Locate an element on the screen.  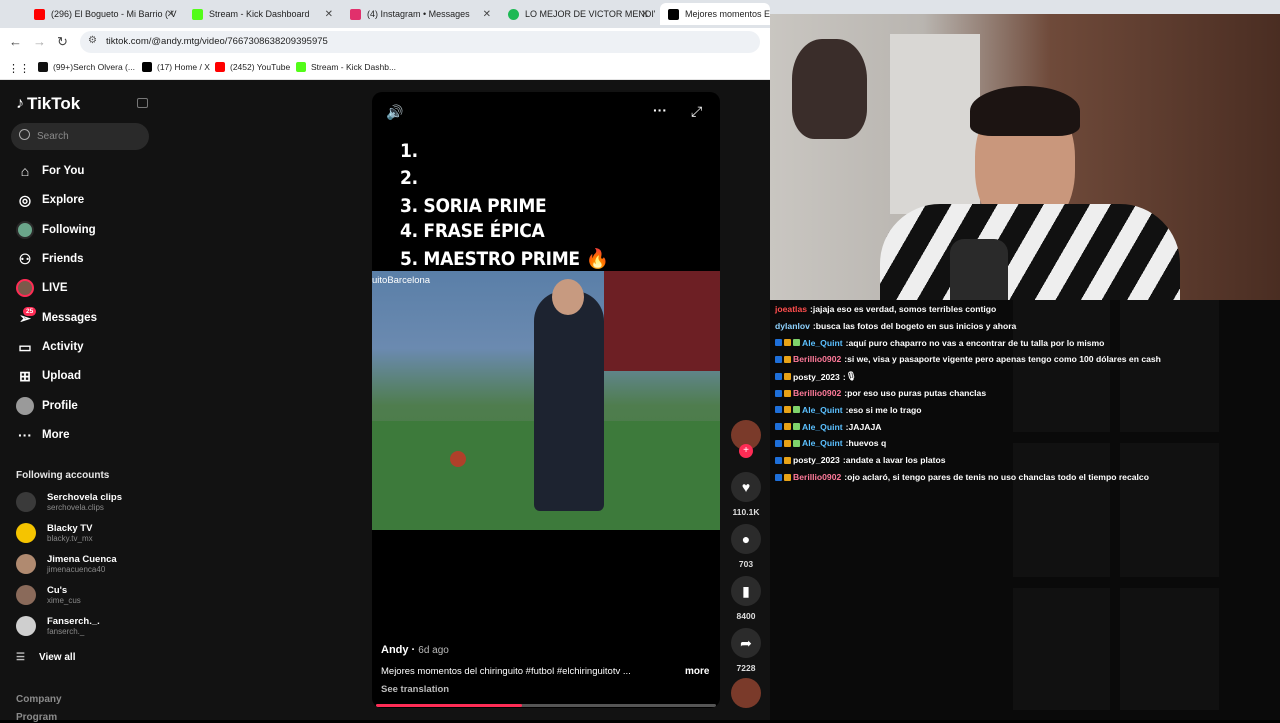
chat-message: Ale_Quint: eso si me lo trago is located at coordinates (848, 410).